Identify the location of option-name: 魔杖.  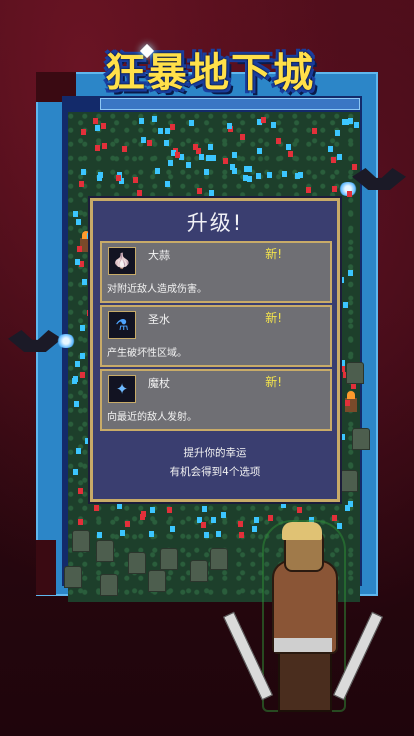
(159, 383).